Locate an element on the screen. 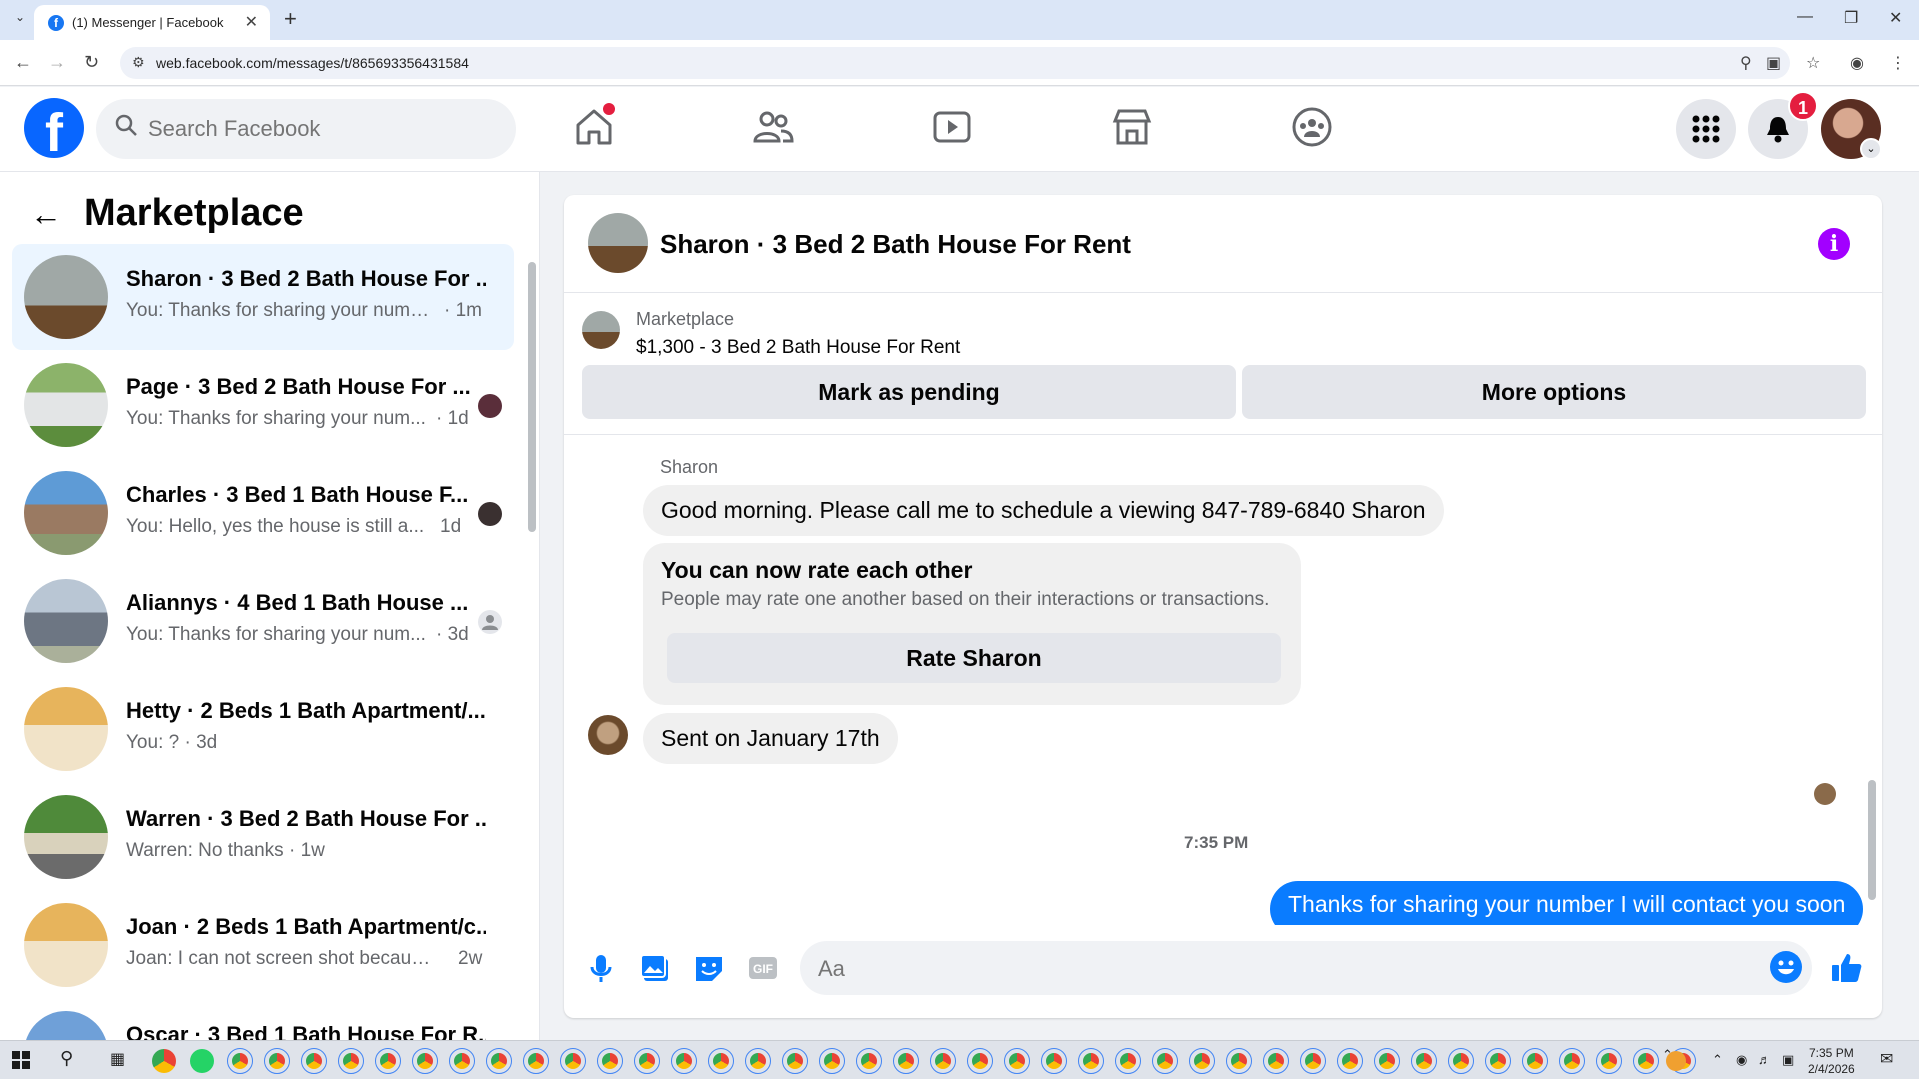 The image size is (1919, 1079). menu-grid-button is located at coordinates (1706, 129).